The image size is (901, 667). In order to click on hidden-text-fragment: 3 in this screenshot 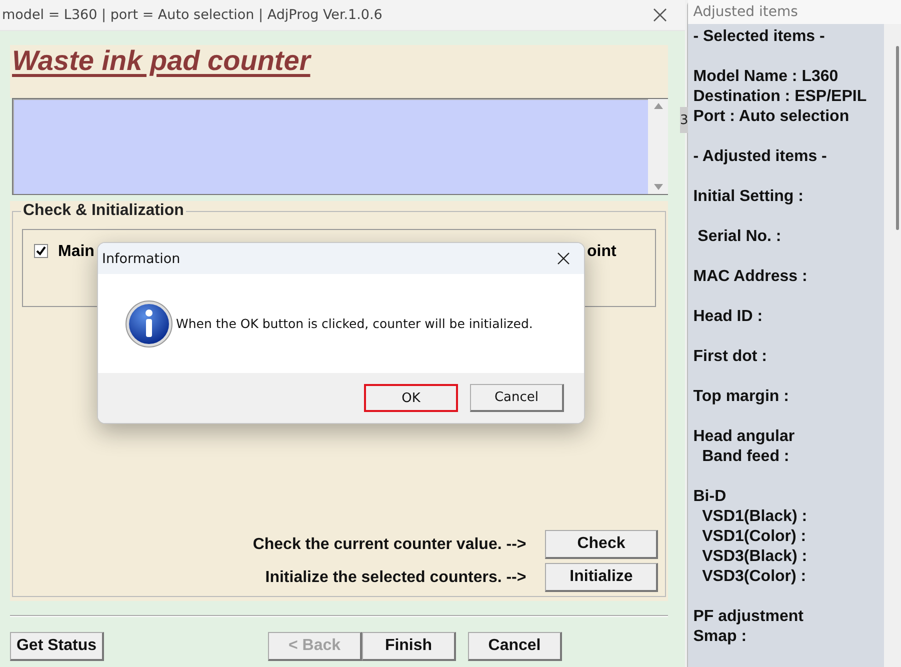, I will do `click(684, 120)`.